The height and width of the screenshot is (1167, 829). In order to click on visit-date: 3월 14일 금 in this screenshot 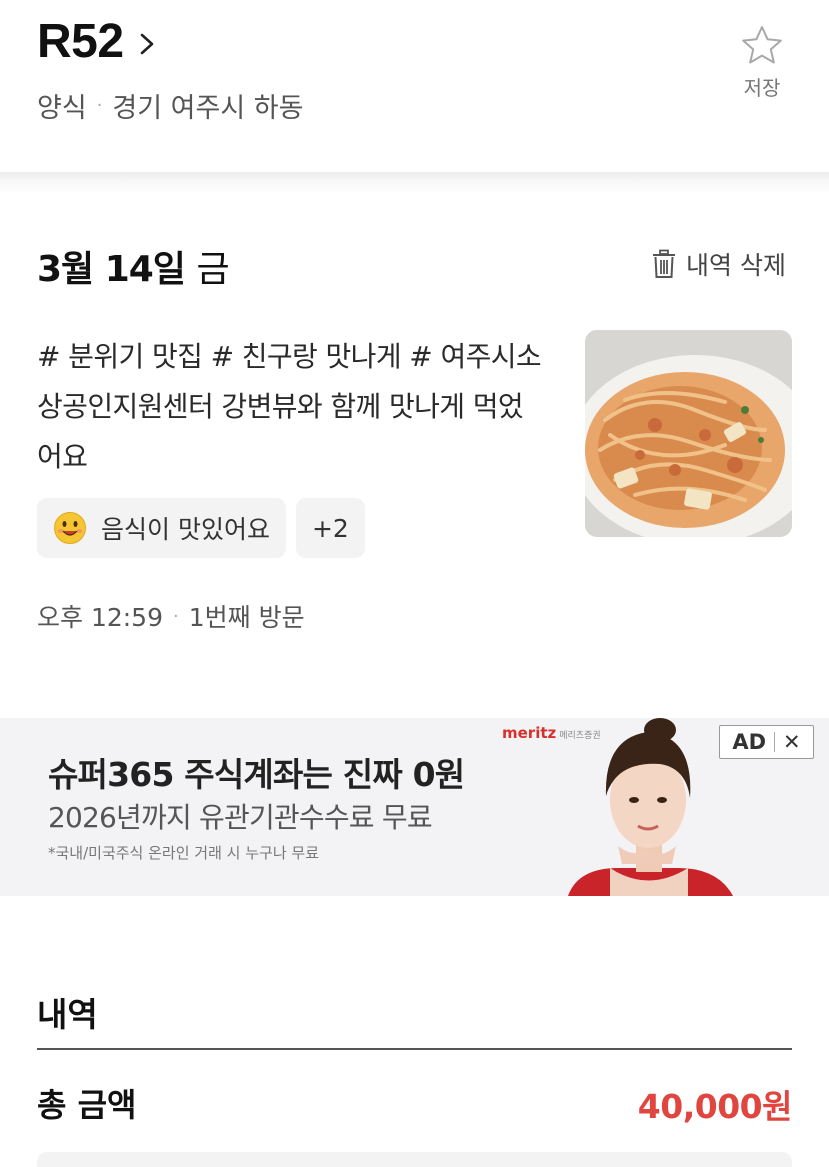, I will do `click(133, 266)`.